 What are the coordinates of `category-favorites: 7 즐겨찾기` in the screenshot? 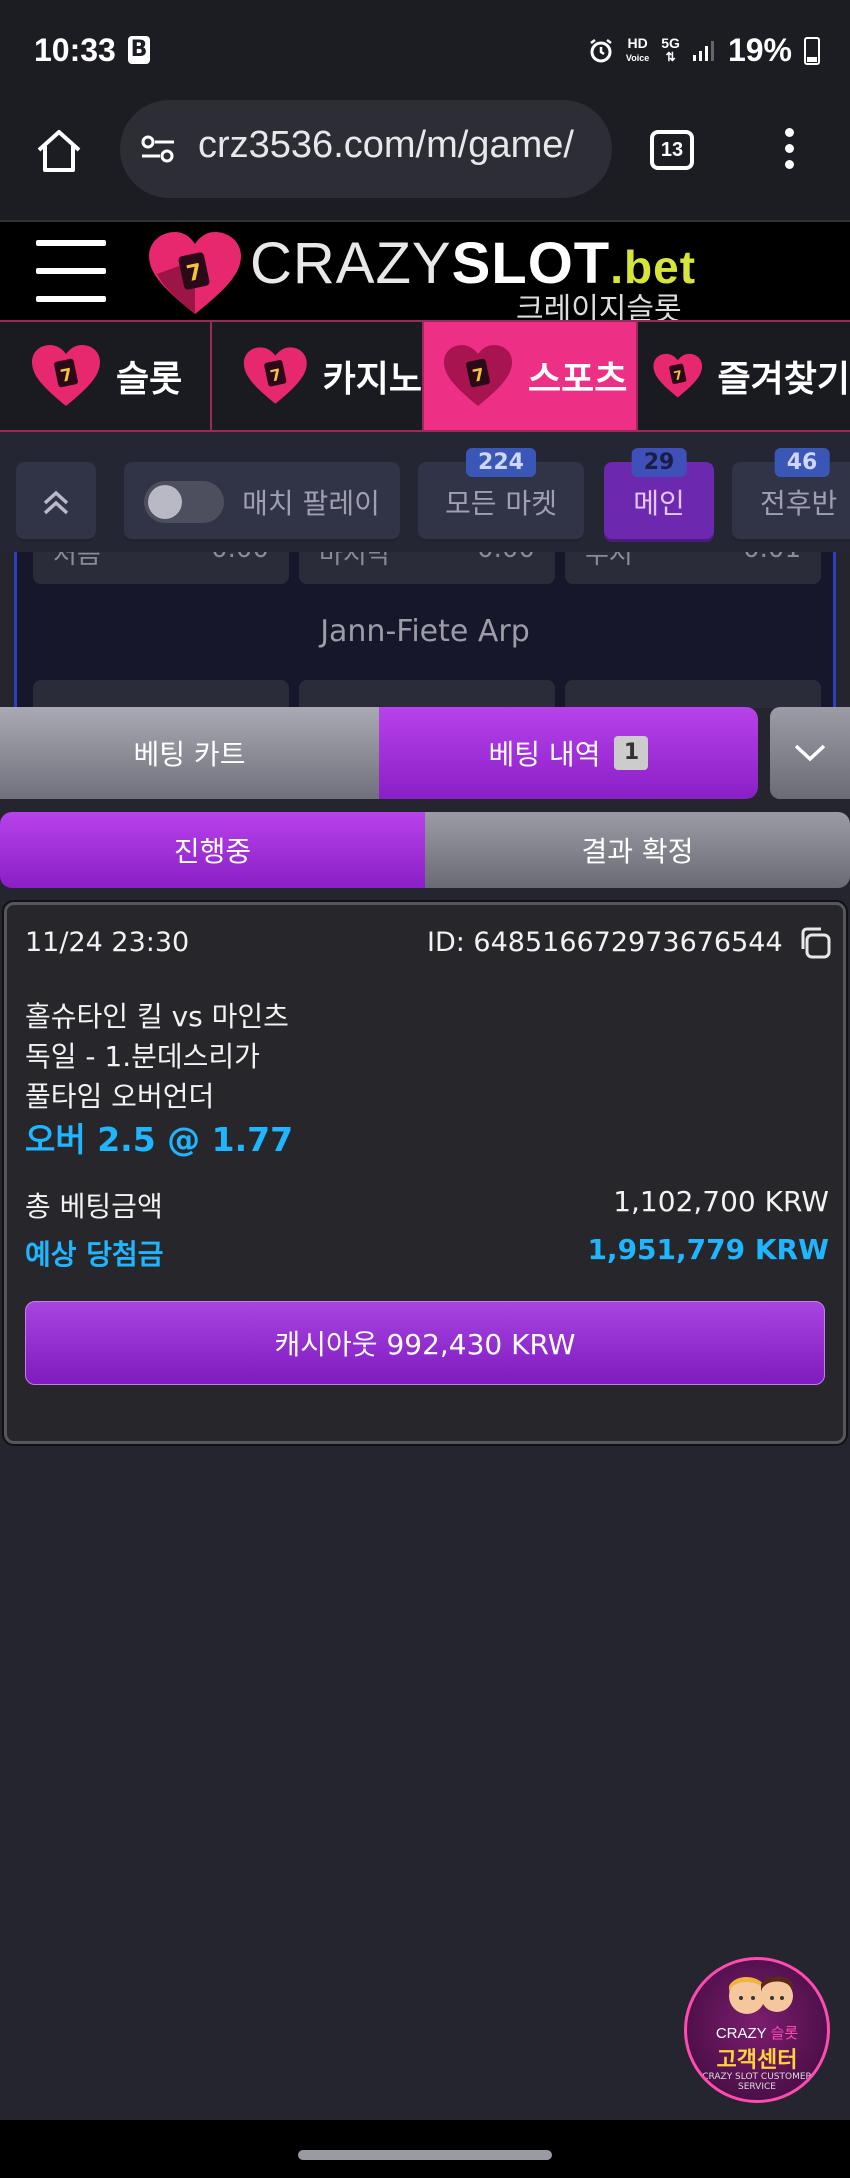 It's located at (744, 376).